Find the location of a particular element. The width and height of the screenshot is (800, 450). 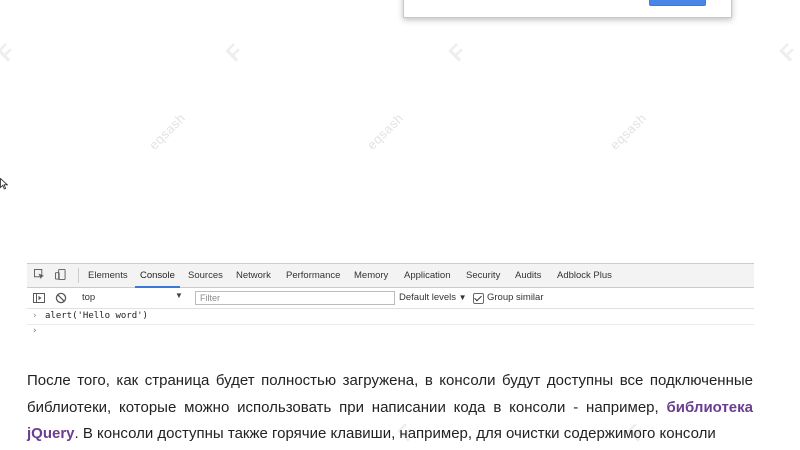

mouse-cursor-icon is located at coordinates (4, 184).